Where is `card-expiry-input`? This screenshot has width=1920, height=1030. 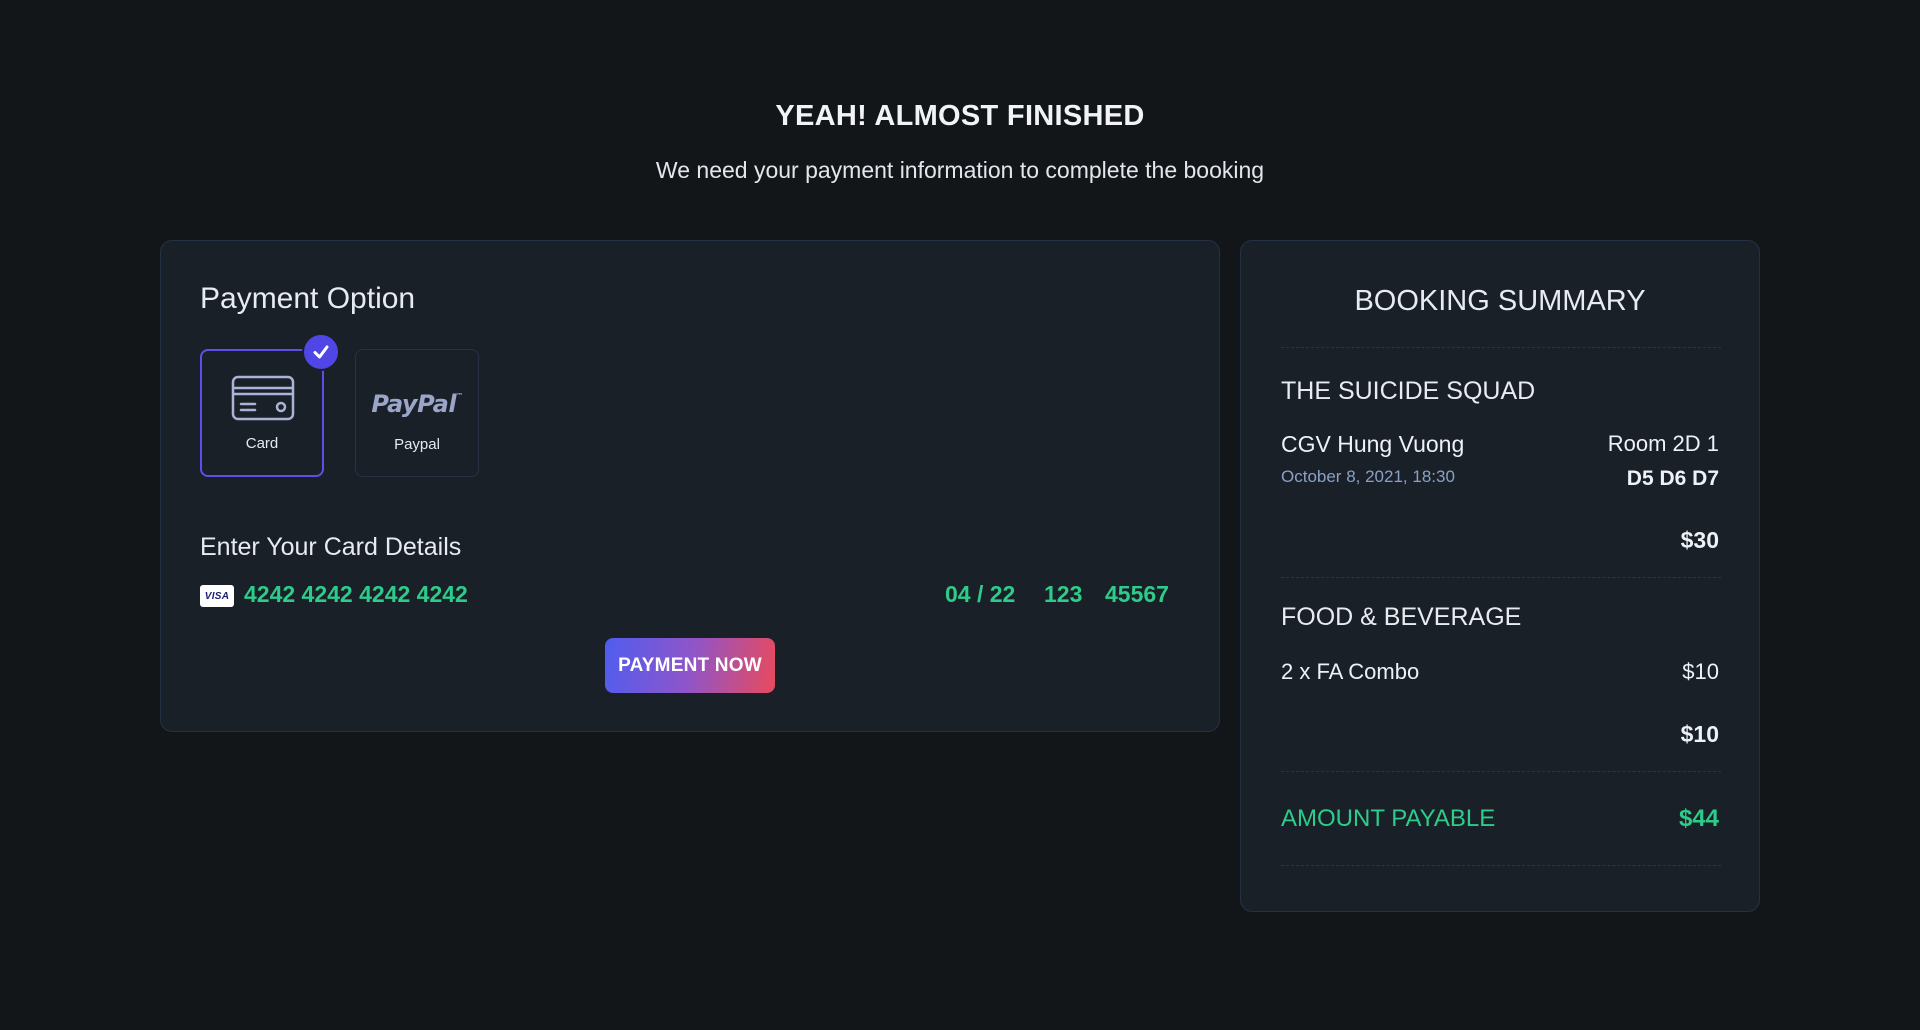 card-expiry-input is located at coordinates (985, 594).